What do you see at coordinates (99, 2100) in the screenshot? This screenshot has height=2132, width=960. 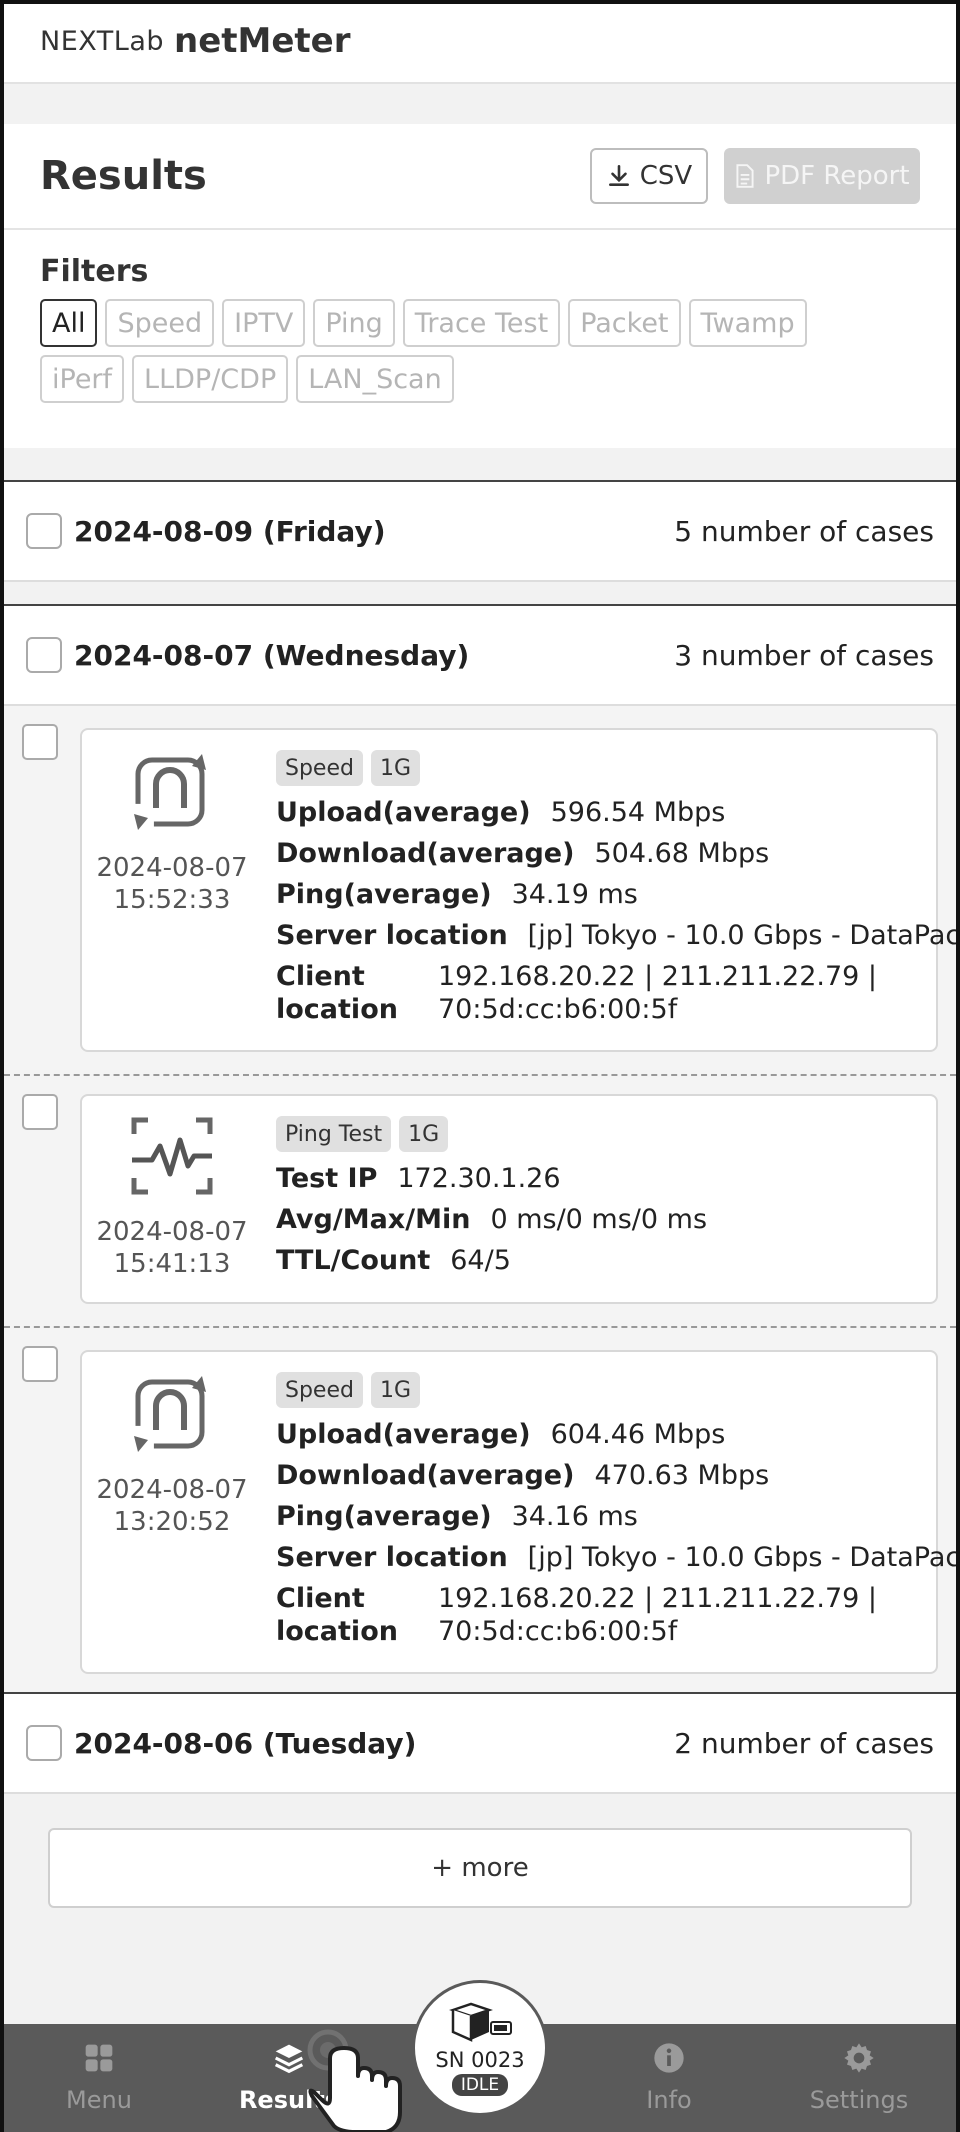 I see `nav-menu-label: Menu` at bounding box center [99, 2100].